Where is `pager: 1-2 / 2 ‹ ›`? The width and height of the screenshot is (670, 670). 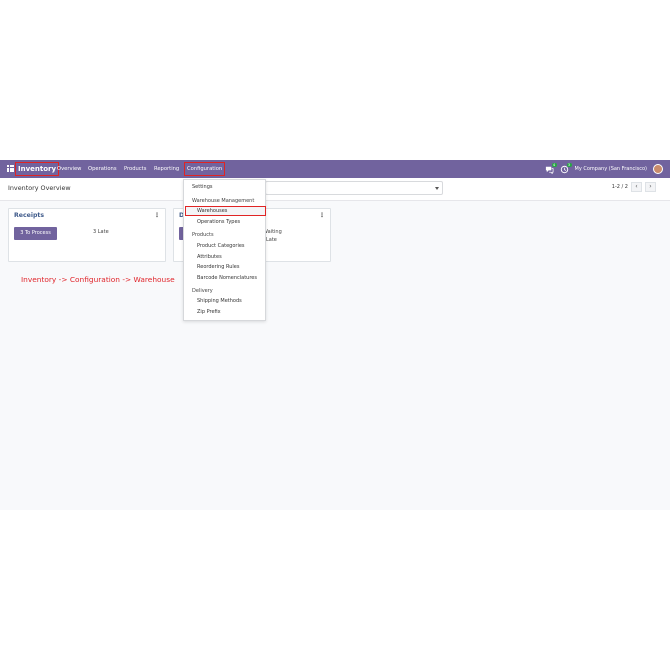 pager: 1-2 / 2 ‹ › is located at coordinates (634, 187).